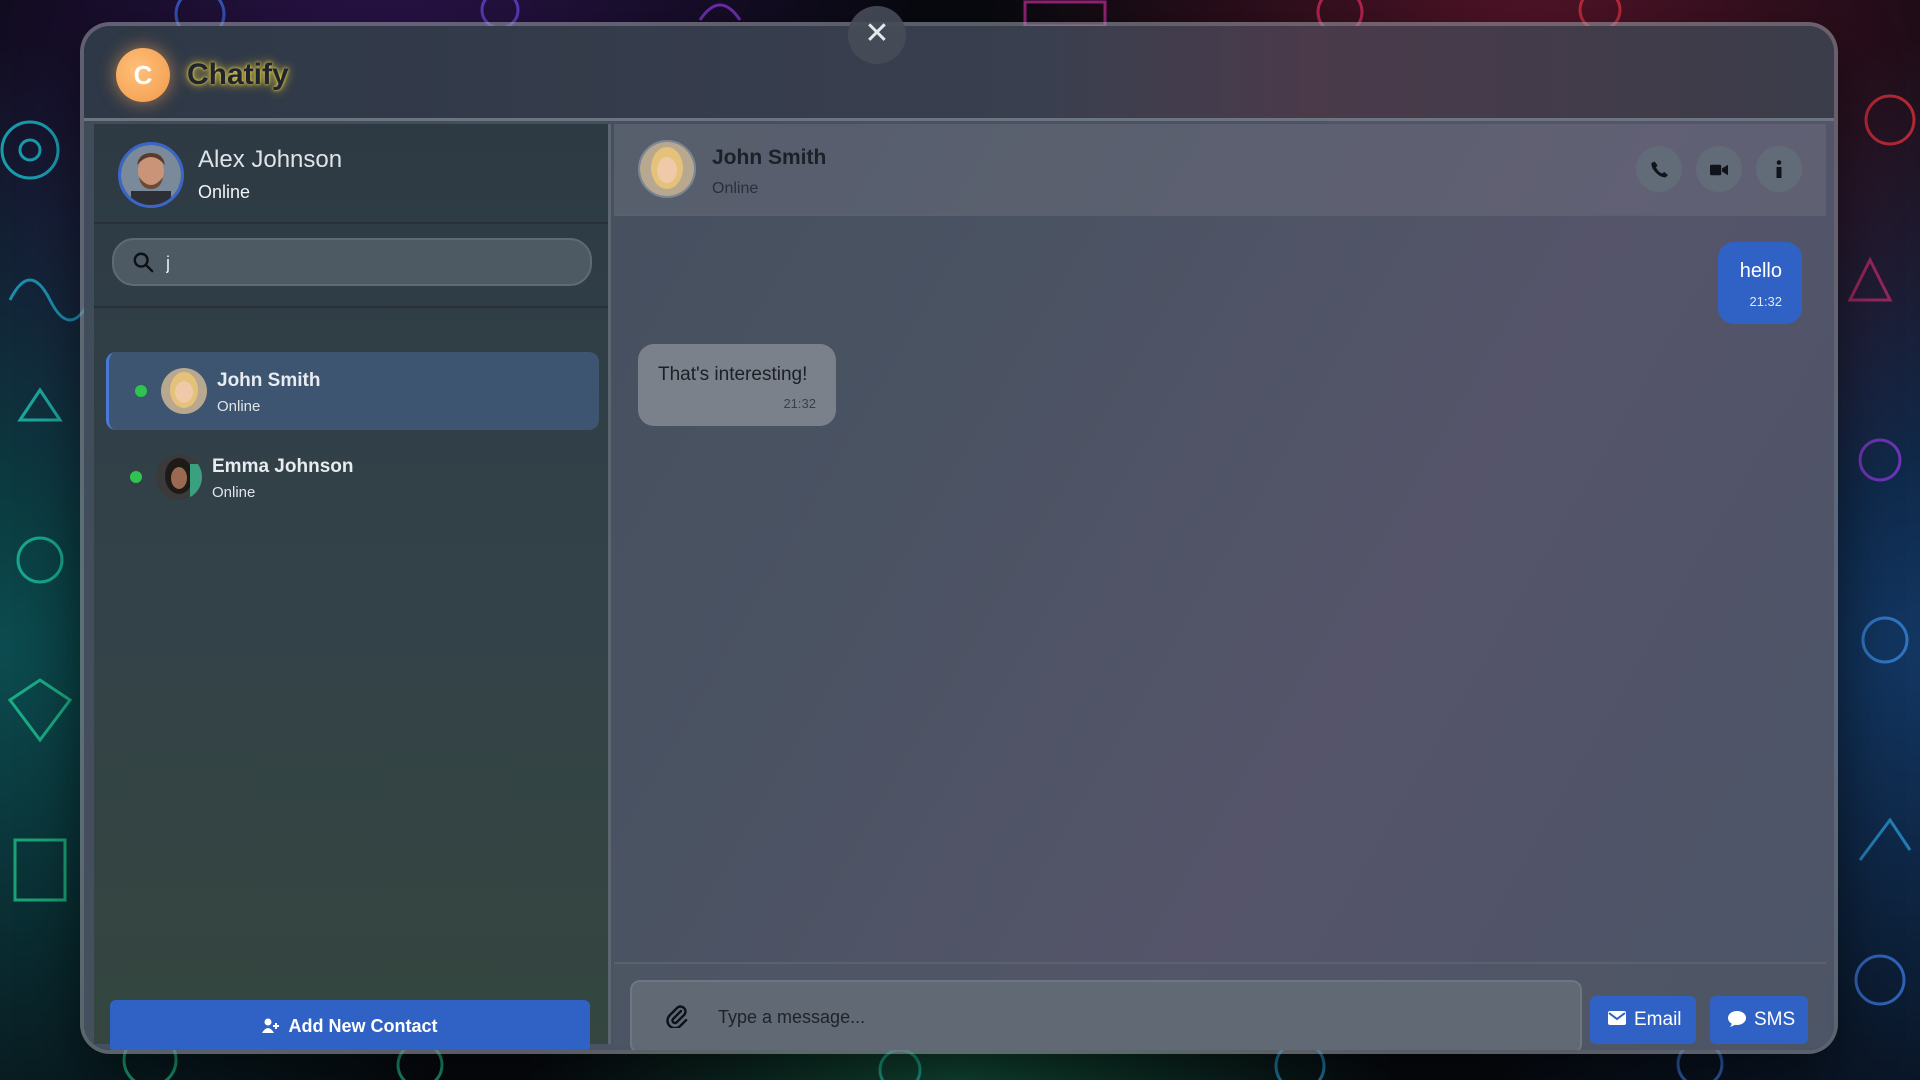 The height and width of the screenshot is (1080, 1920). I want to click on message-text: hello, so click(1760, 271).